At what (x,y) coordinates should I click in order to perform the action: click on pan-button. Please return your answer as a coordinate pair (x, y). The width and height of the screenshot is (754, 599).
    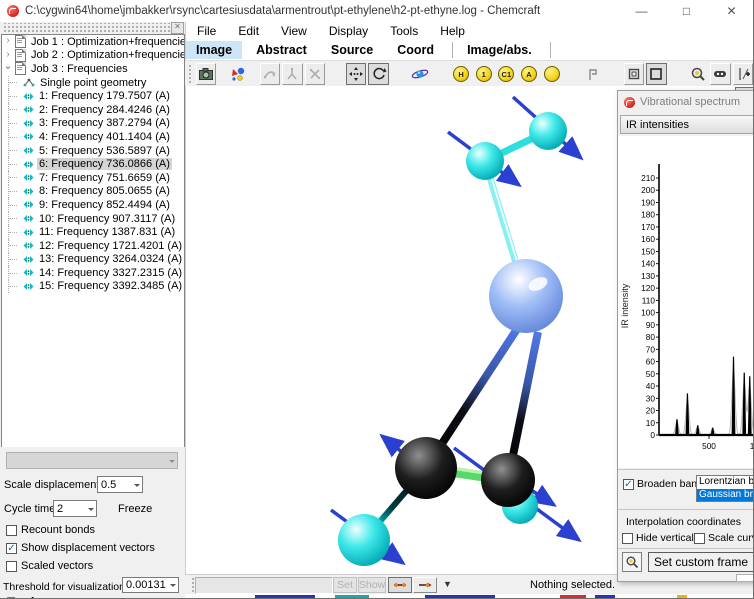
    Looking at the image, I should click on (356, 74).